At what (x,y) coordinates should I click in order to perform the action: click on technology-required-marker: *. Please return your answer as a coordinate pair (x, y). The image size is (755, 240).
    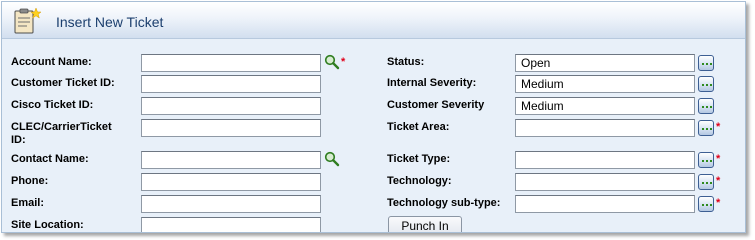
    Looking at the image, I should click on (718, 181).